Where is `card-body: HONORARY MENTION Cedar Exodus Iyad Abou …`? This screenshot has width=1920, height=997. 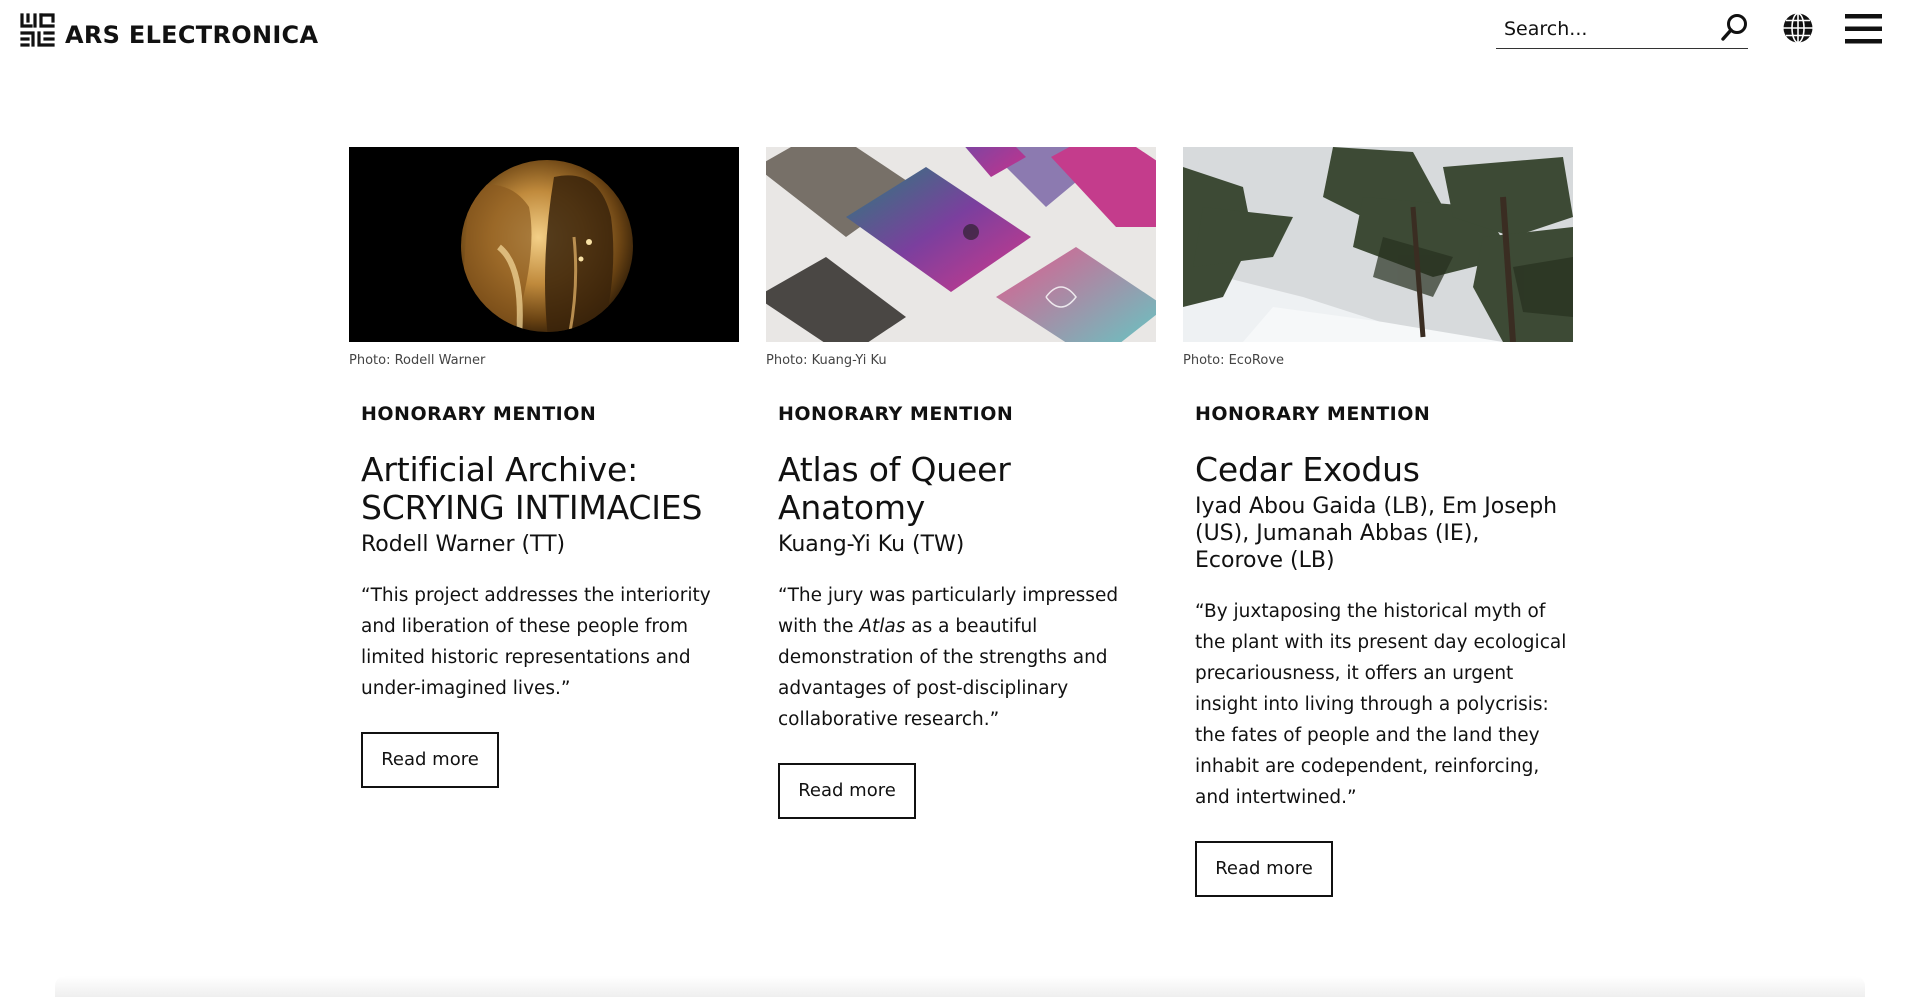
card-body: HONORARY MENTION Cedar Exodus Iyad Abou … is located at coordinates (1378, 650).